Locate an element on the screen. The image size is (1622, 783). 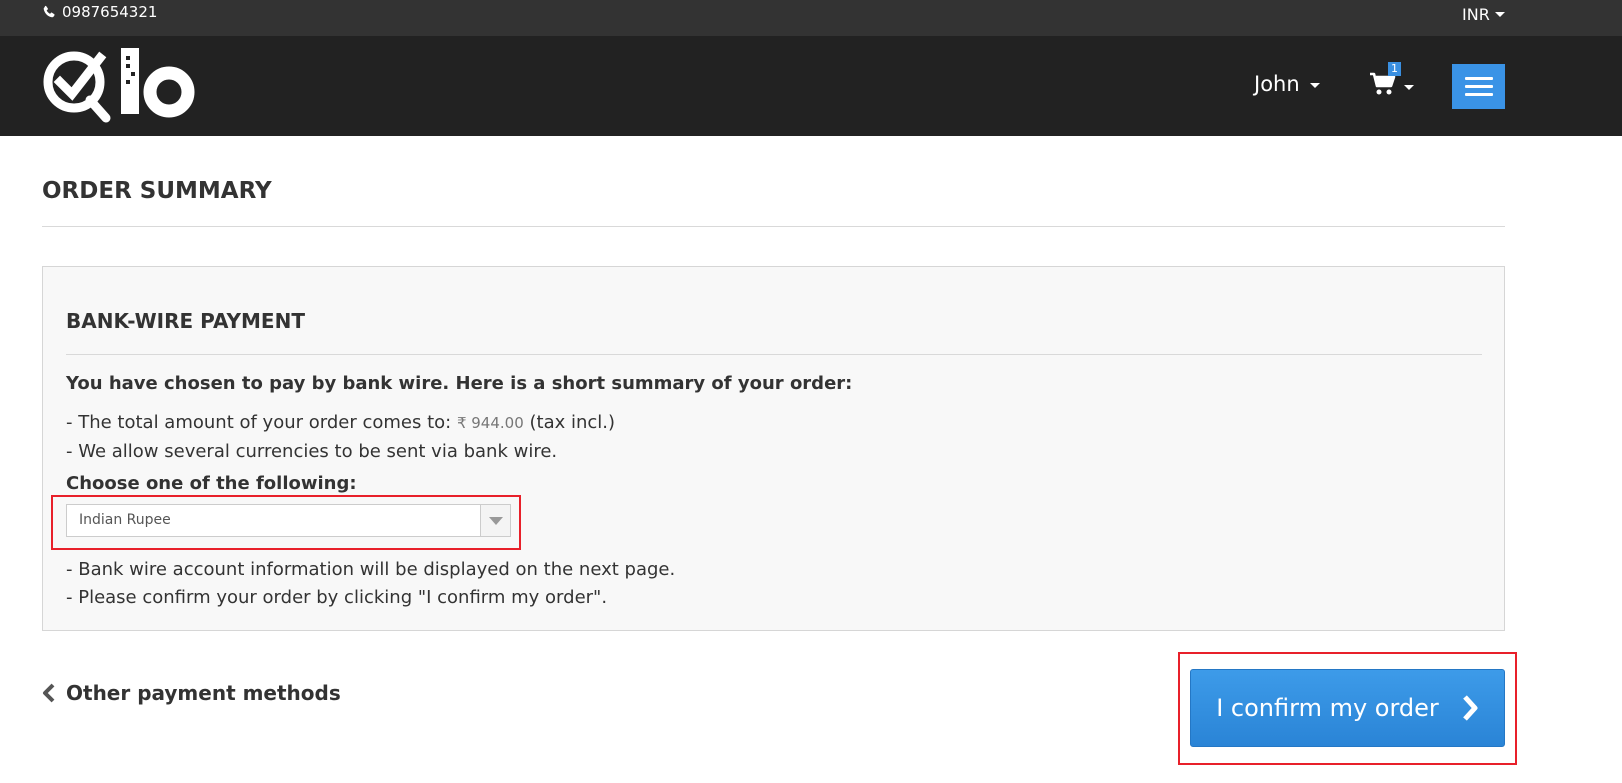
currency-selector: INR is located at coordinates (1483, 14).